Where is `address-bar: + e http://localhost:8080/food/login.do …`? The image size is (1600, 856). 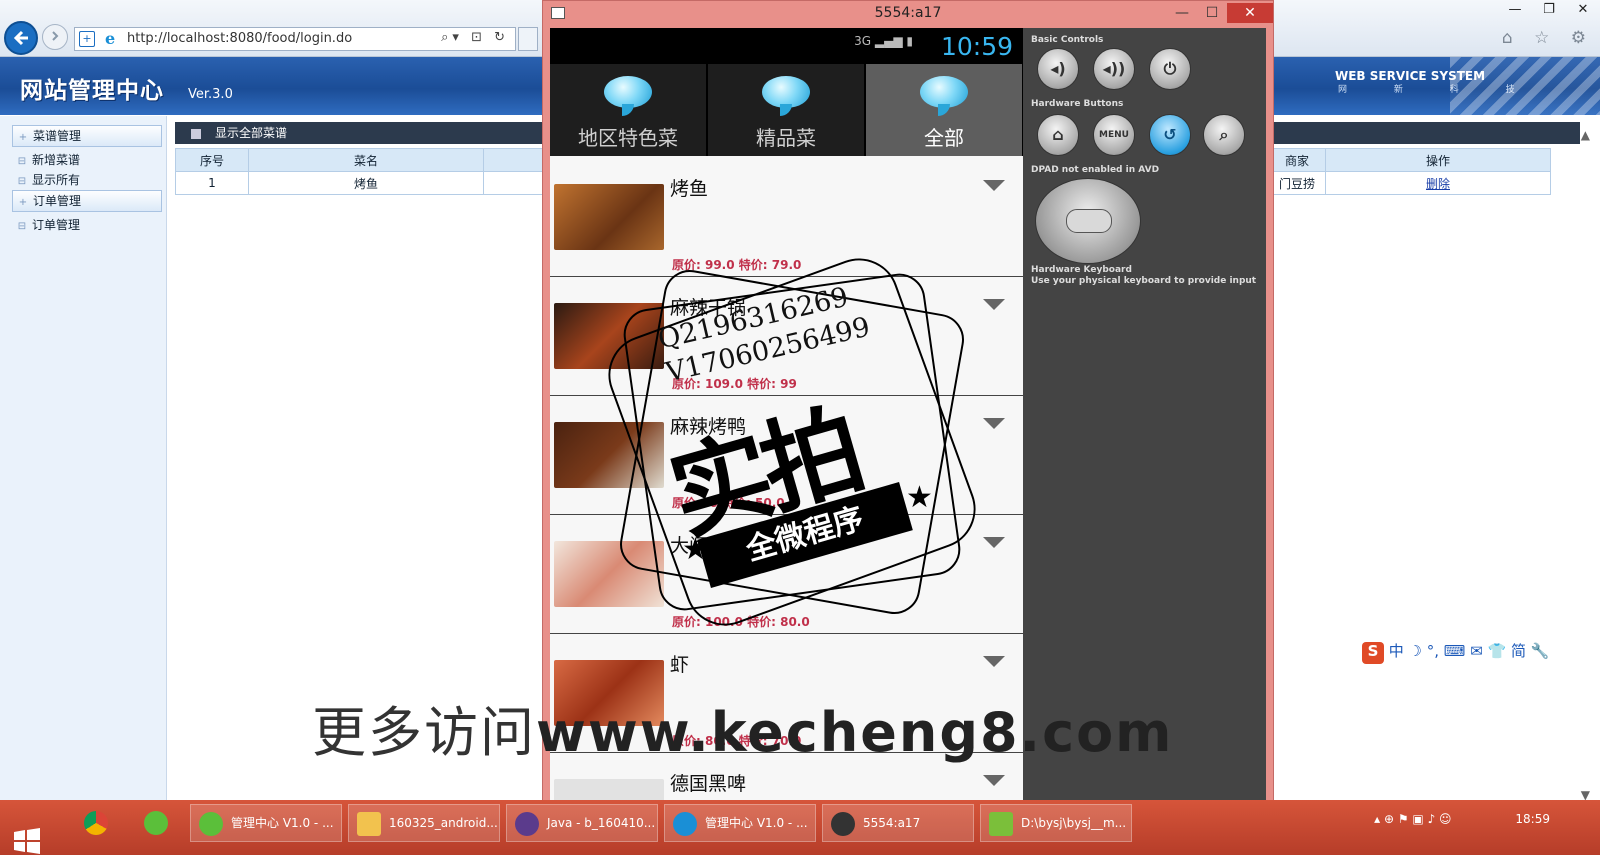 address-bar: + e http://localhost:8080/food/login.do … is located at coordinates (295, 39).